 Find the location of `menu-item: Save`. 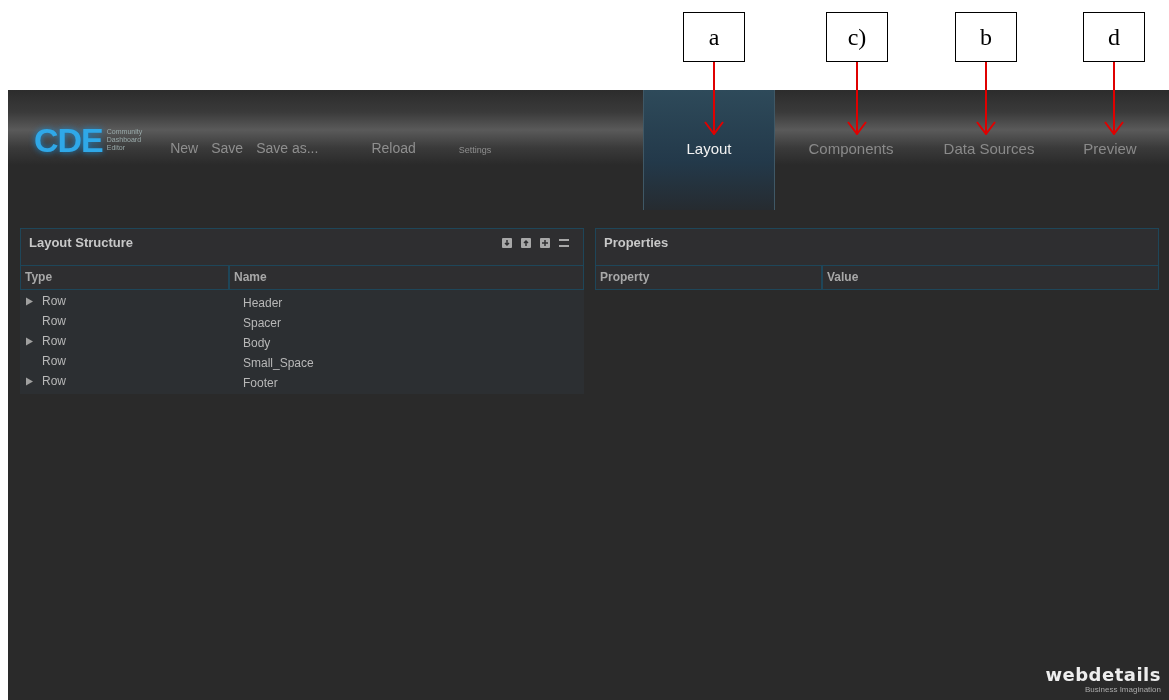

menu-item: Save is located at coordinates (227, 148).